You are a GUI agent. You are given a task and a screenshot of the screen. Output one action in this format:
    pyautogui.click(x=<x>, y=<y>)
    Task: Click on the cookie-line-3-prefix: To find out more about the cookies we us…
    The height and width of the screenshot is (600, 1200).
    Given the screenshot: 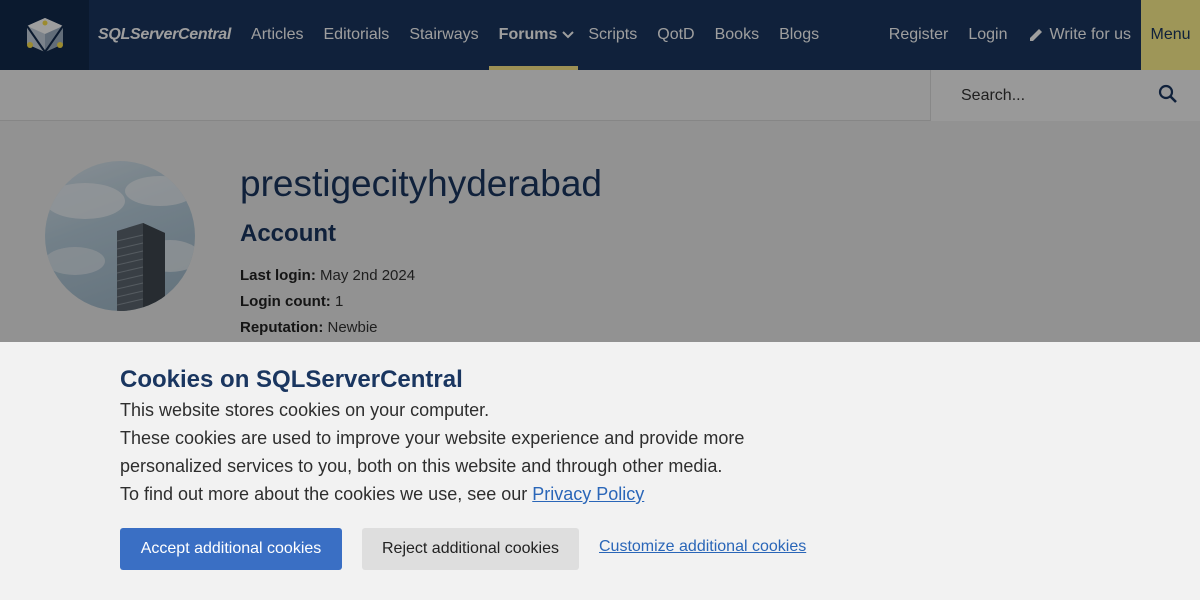 What is the action you would take?
    pyautogui.click(x=324, y=494)
    